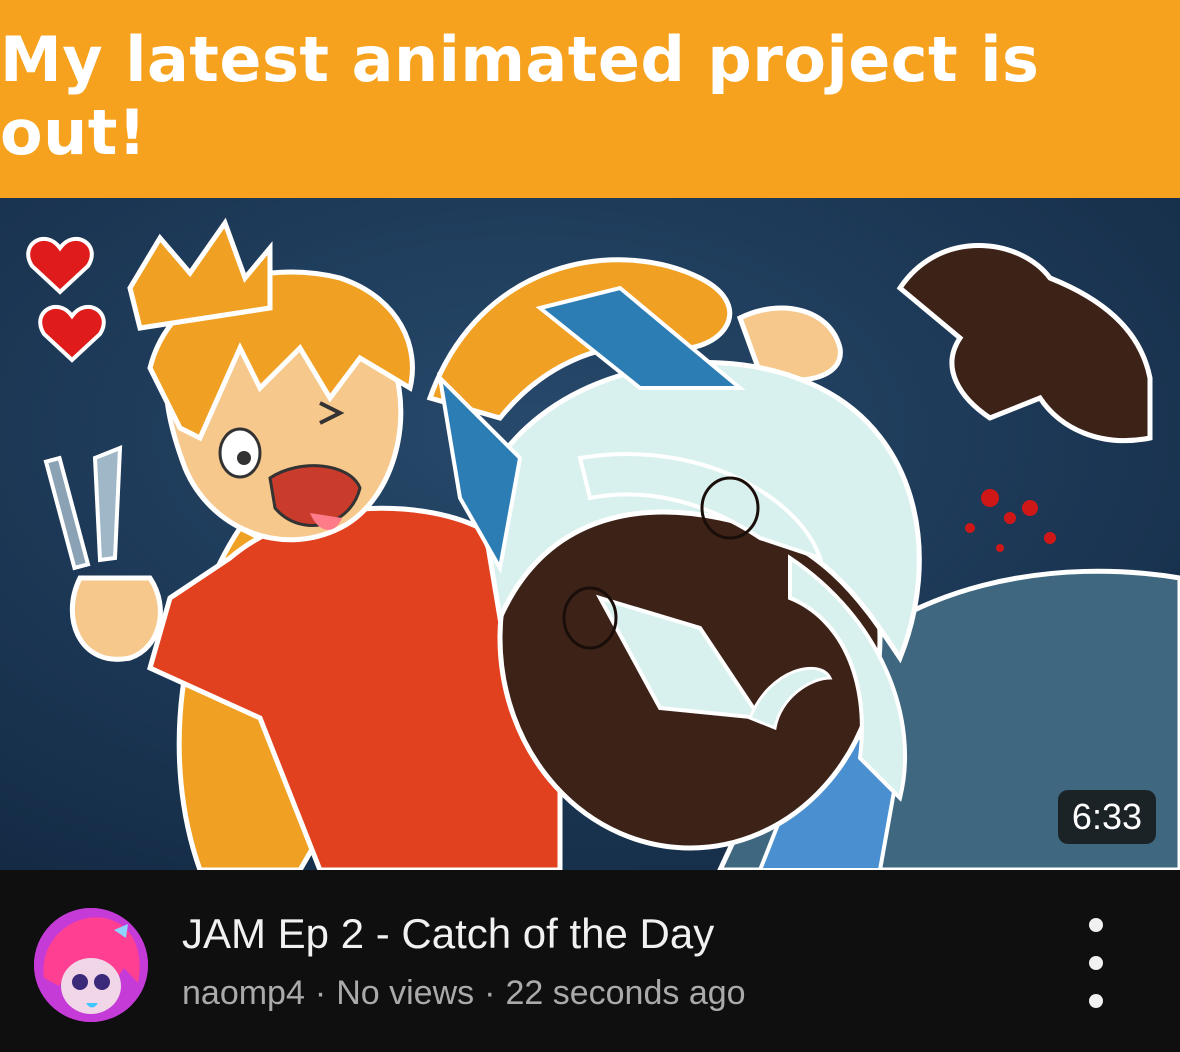 The height and width of the screenshot is (1052, 1180). Describe the element at coordinates (405, 993) in the screenshot. I see `view-count: No views` at that location.